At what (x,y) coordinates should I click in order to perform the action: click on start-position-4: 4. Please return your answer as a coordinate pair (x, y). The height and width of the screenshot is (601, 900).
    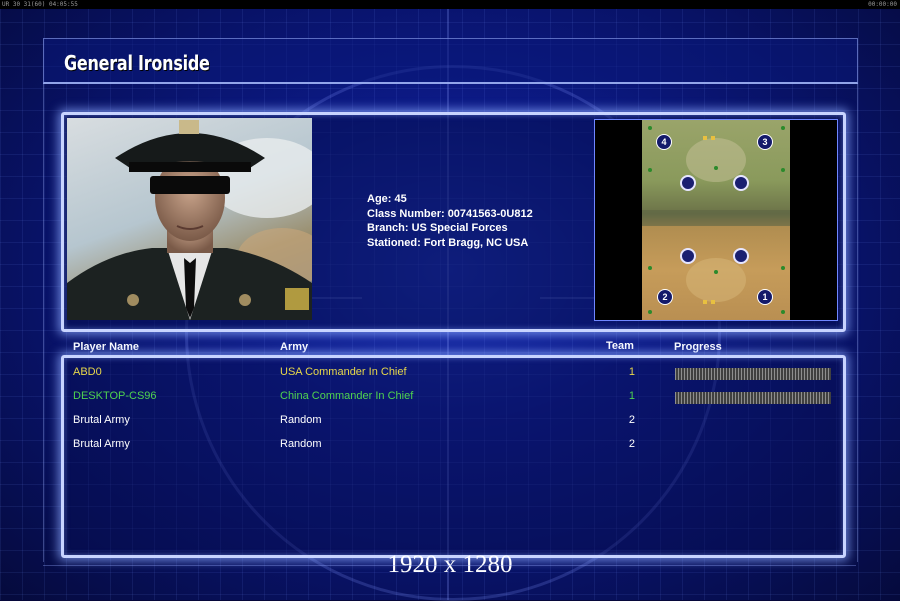
    Looking at the image, I should click on (664, 142).